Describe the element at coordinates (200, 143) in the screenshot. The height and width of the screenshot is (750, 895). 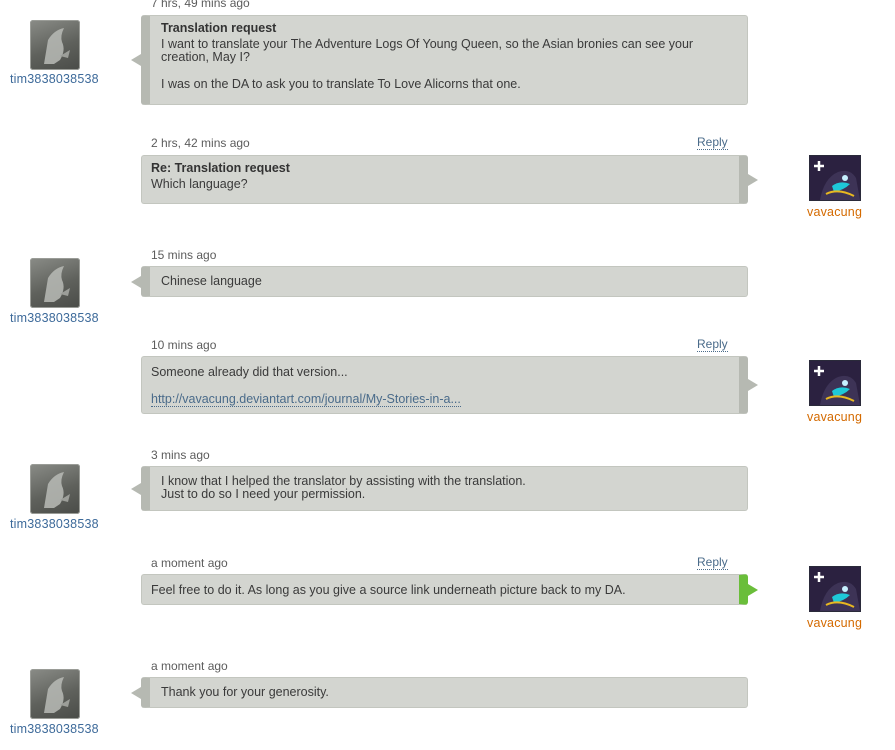
I see `comment-timestamp: 2 hrs, 42 mins ago` at that location.